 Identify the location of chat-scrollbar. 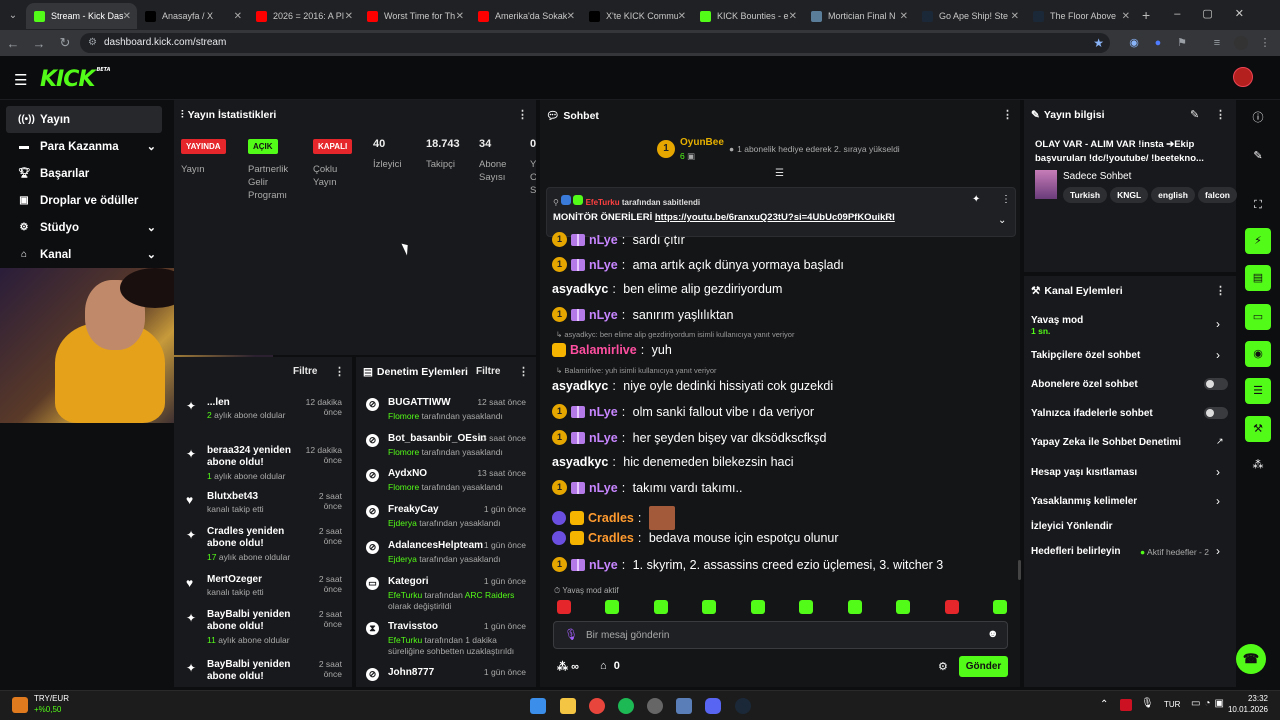
(1019, 570).